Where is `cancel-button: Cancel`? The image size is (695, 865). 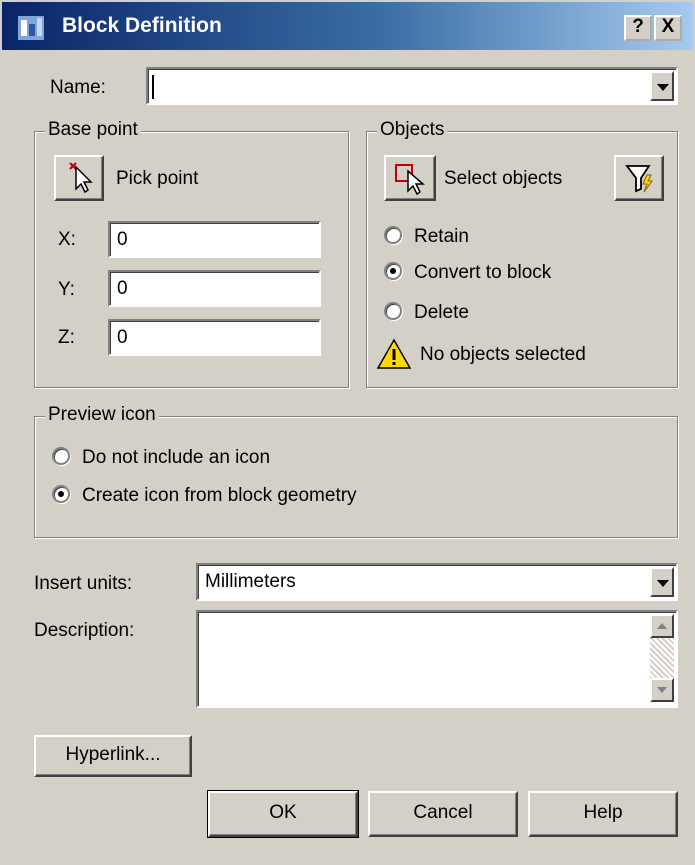 cancel-button: Cancel is located at coordinates (443, 814).